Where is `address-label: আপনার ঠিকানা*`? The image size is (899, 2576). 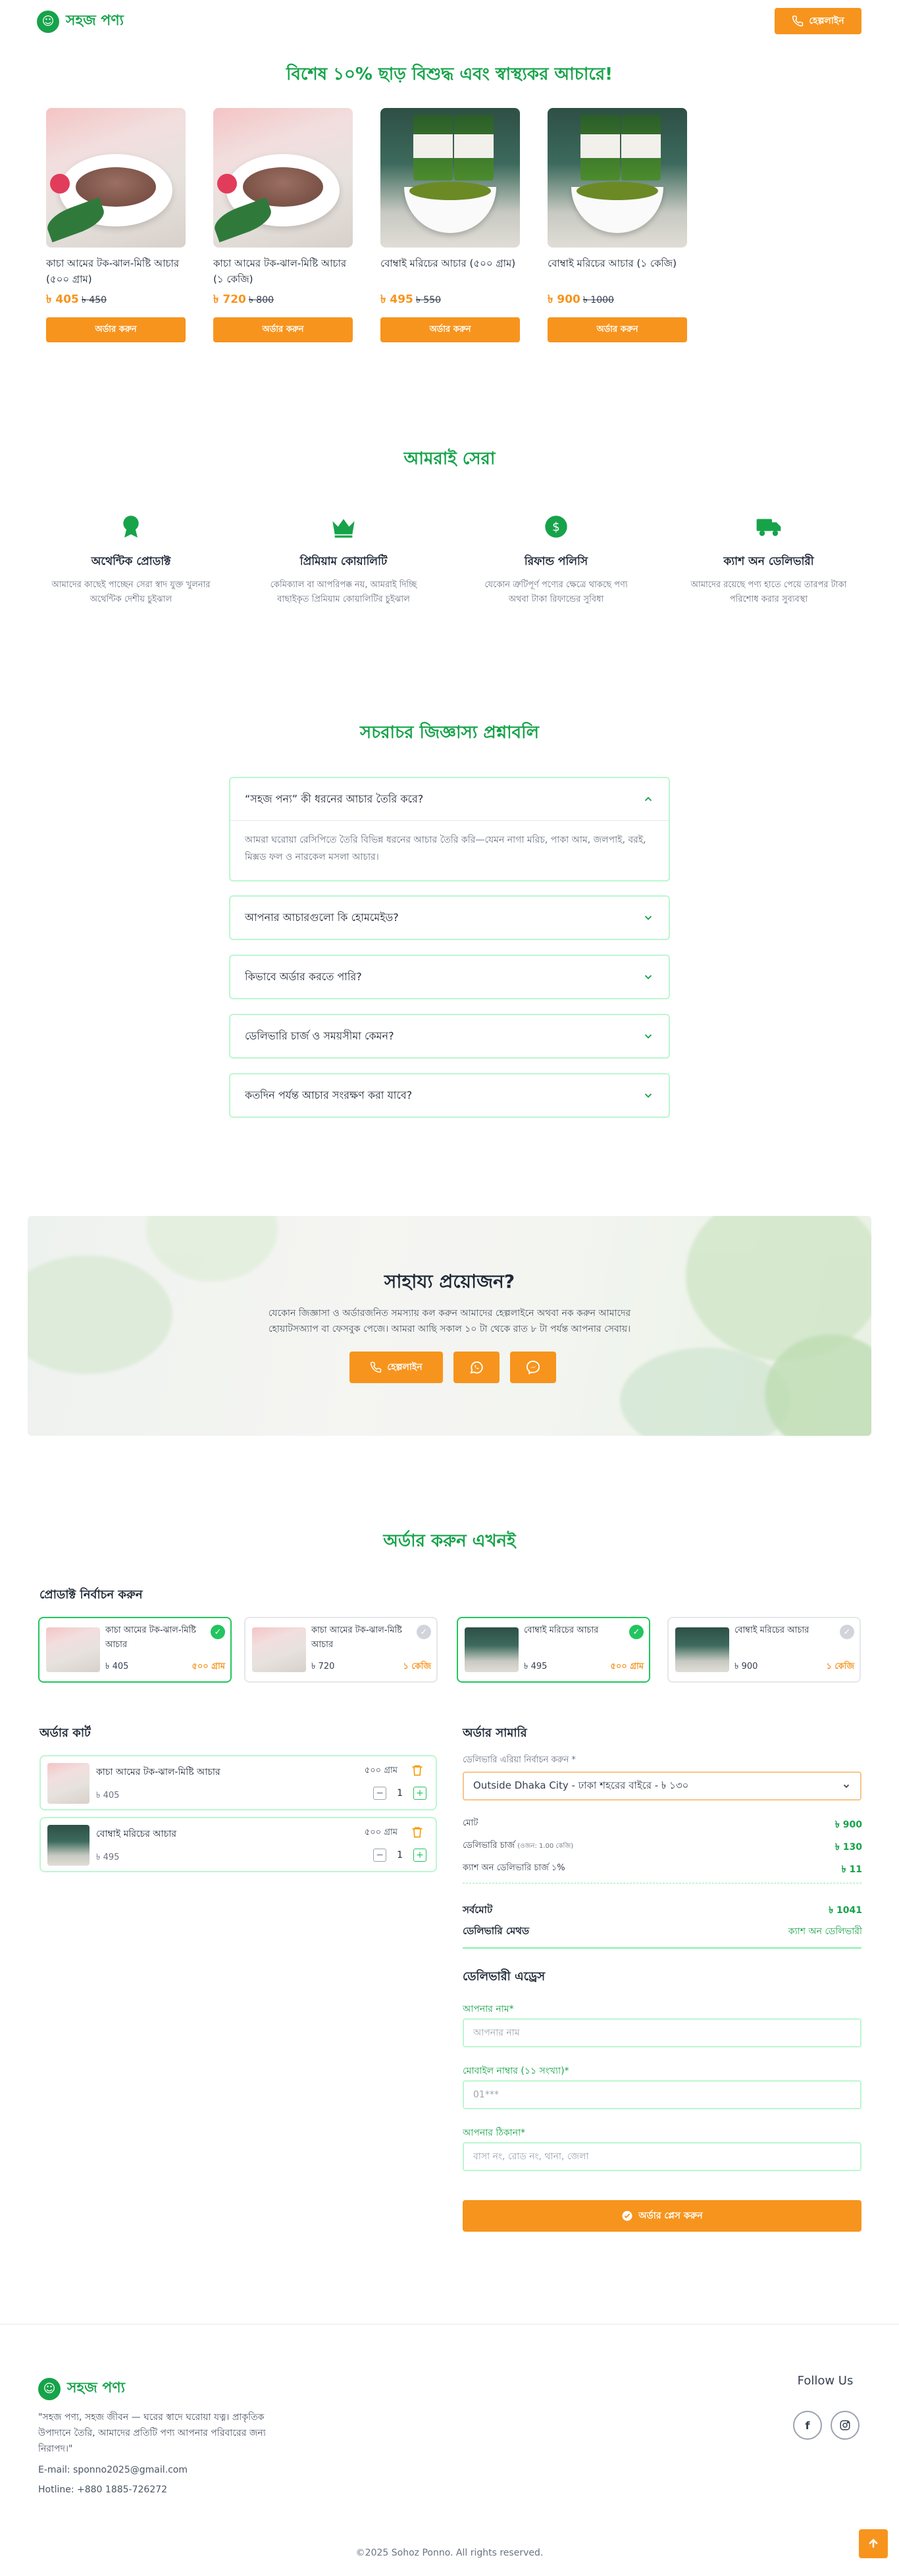 address-label: আপনার ঠিকানা* is located at coordinates (494, 2133).